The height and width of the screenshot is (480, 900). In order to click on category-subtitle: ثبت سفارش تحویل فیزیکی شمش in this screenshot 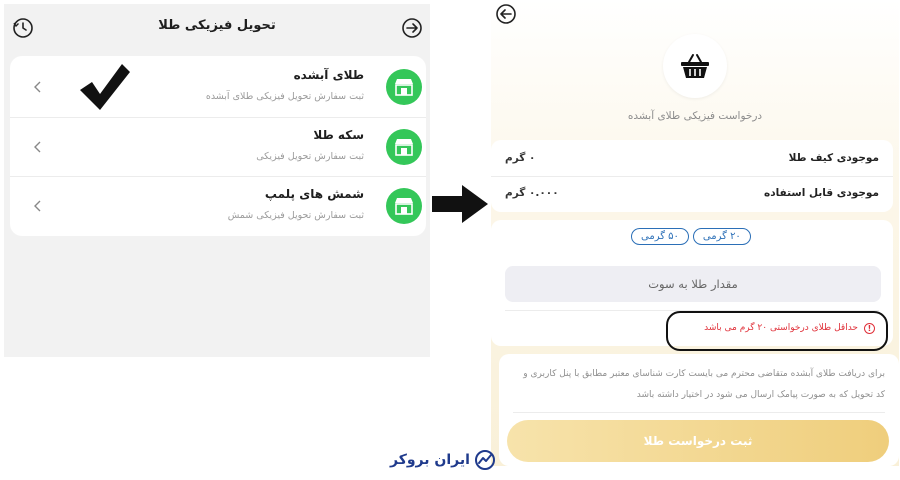, I will do `click(295, 215)`.